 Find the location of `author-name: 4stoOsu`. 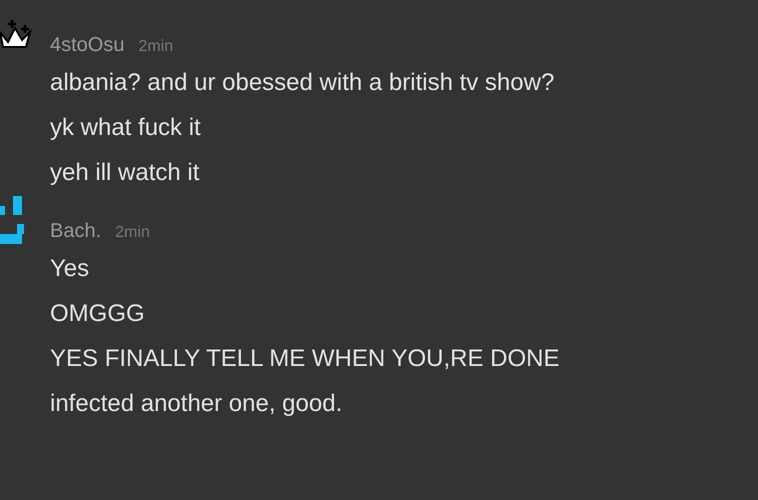

author-name: 4stoOsu is located at coordinates (87, 45).